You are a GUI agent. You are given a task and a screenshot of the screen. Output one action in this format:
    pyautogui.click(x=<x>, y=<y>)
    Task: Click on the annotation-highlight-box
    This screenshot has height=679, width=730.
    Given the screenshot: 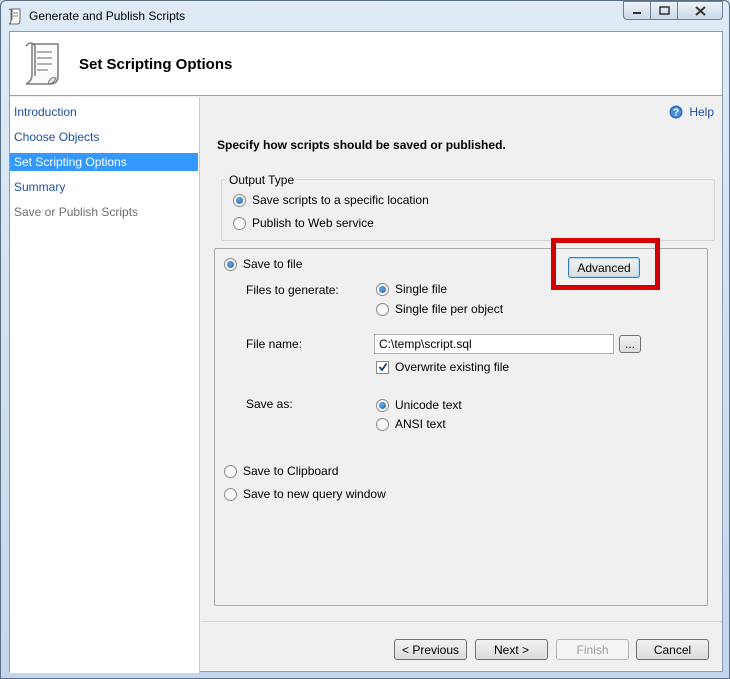 What is the action you would take?
    pyautogui.click(x=605, y=264)
    